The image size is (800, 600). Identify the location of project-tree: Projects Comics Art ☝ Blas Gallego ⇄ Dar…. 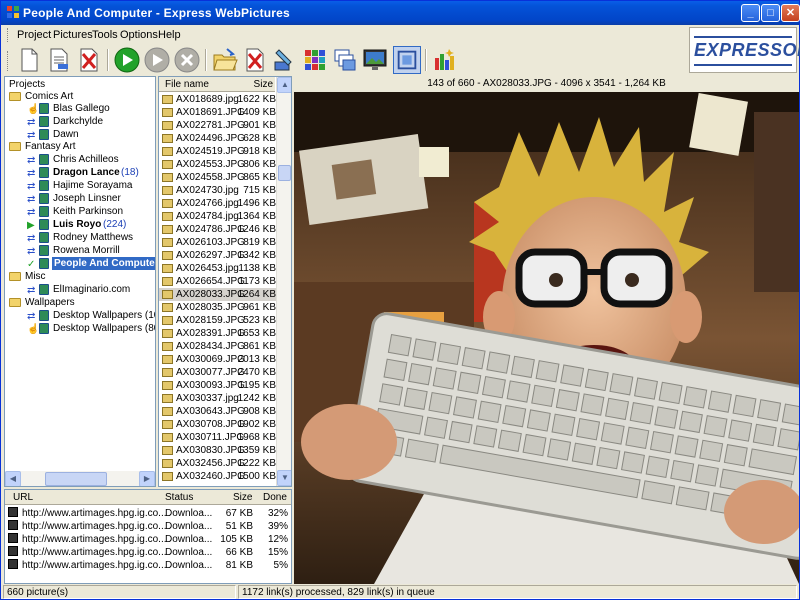
(80, 281).